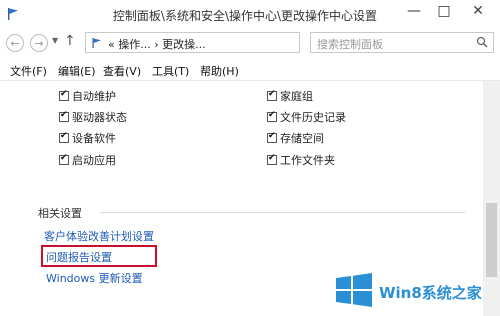 This screenshot has width=500, height=316. I want to click on checkbox-drive-status, so click(64, 116).